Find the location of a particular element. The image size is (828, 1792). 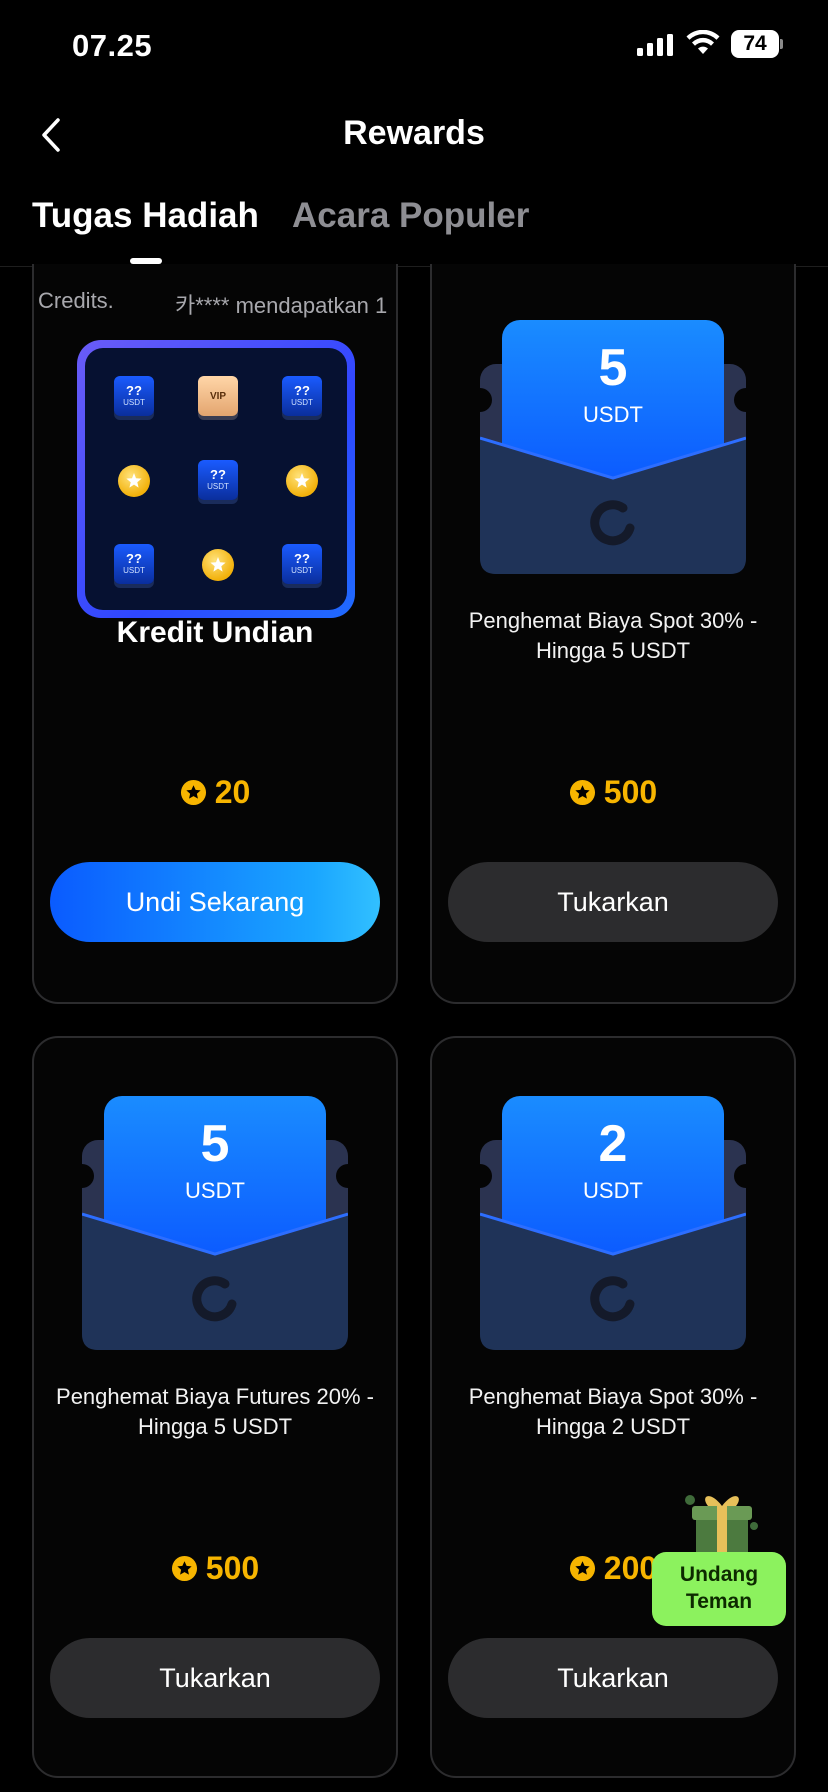

points-value: 20 is located at coordinates (232, 791).